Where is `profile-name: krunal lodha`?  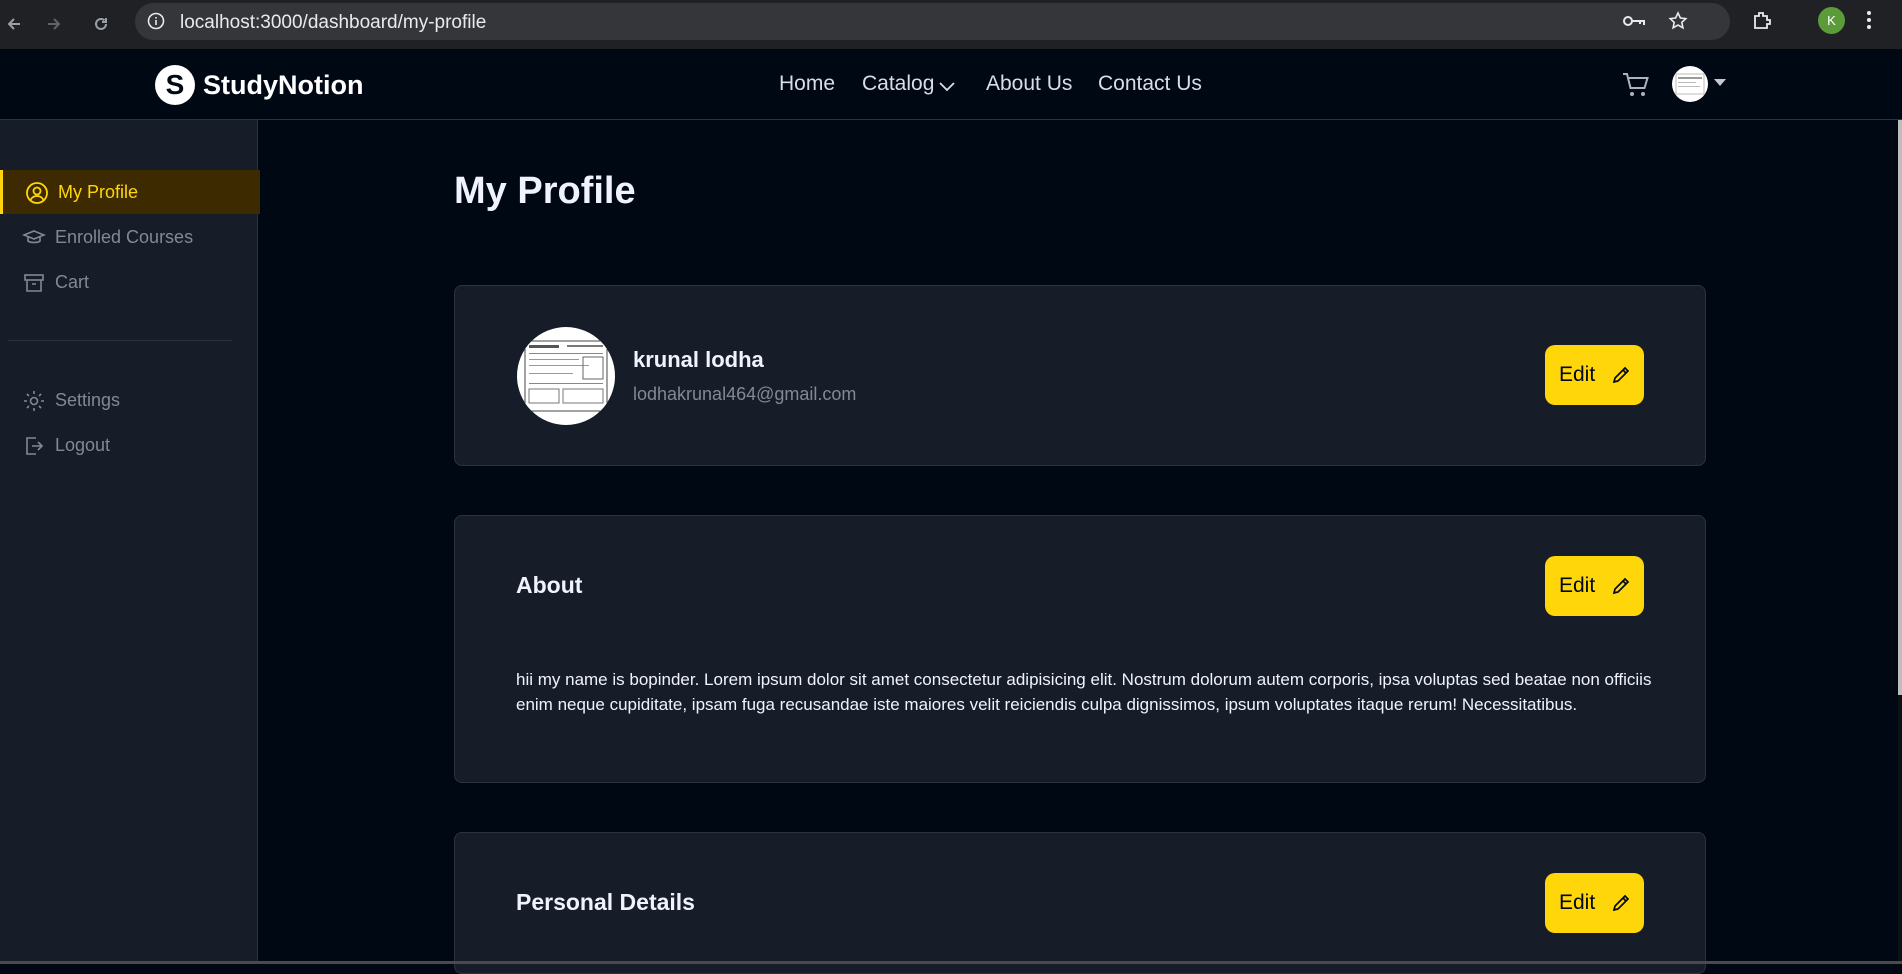 profile-name: krunal lodha is located at coordinates (698, 359).